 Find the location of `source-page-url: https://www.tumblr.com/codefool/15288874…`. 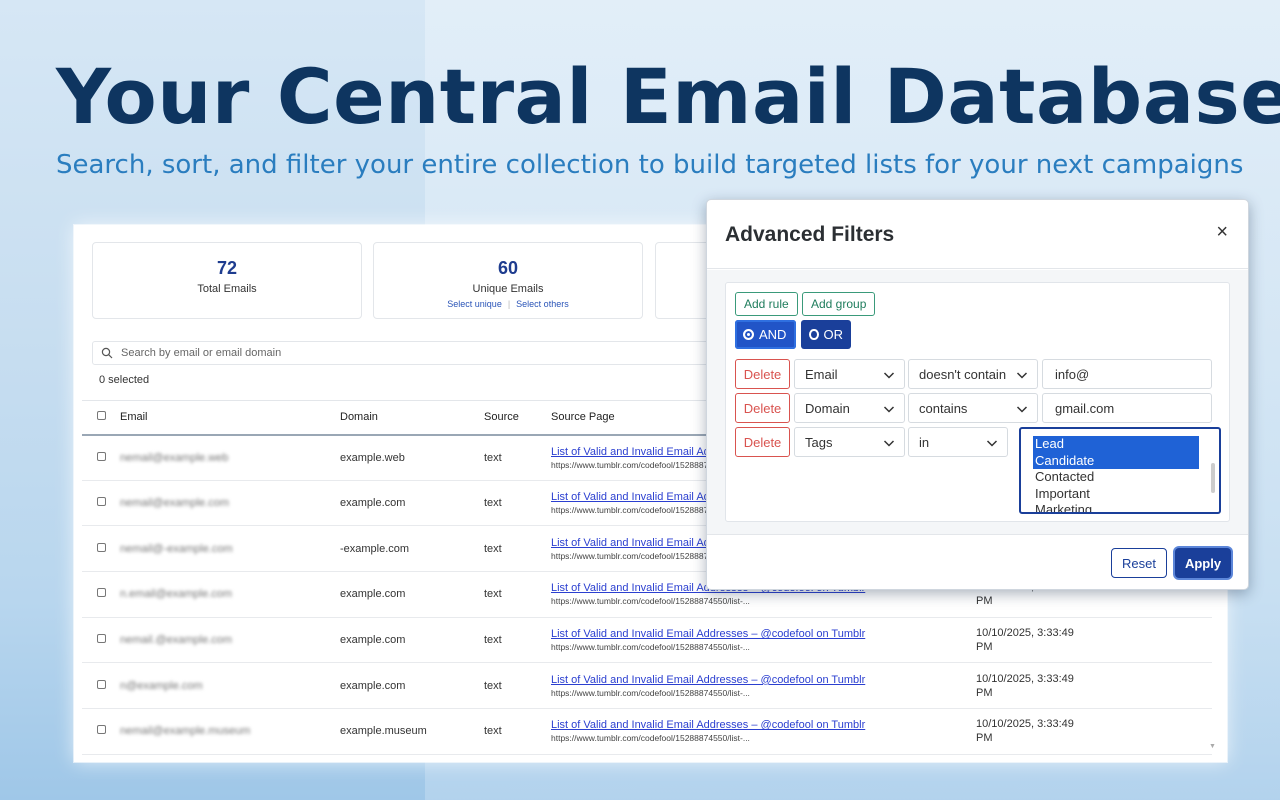

source-page-url: https://www.tumblr.com/codefool/15288874… is located at coordinates (650, 692).